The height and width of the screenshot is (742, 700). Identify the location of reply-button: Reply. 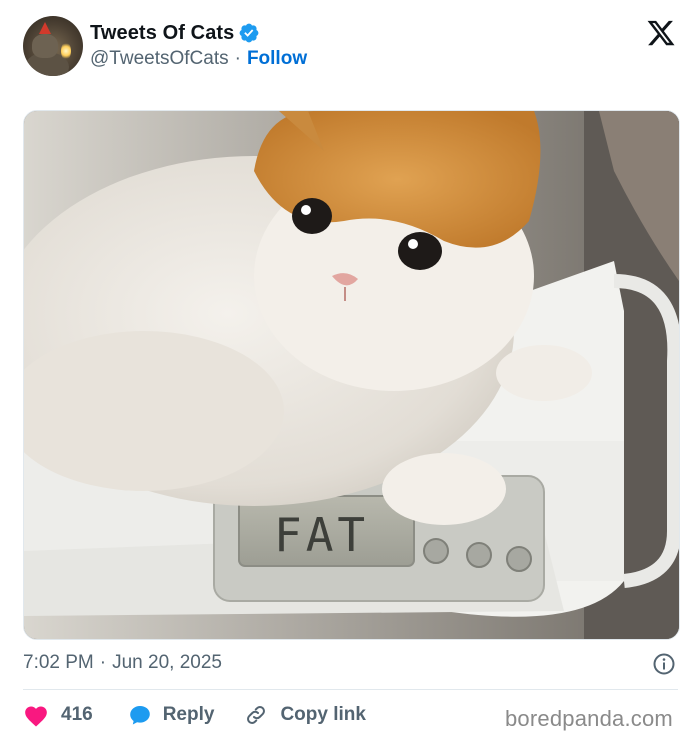
(171, 715).